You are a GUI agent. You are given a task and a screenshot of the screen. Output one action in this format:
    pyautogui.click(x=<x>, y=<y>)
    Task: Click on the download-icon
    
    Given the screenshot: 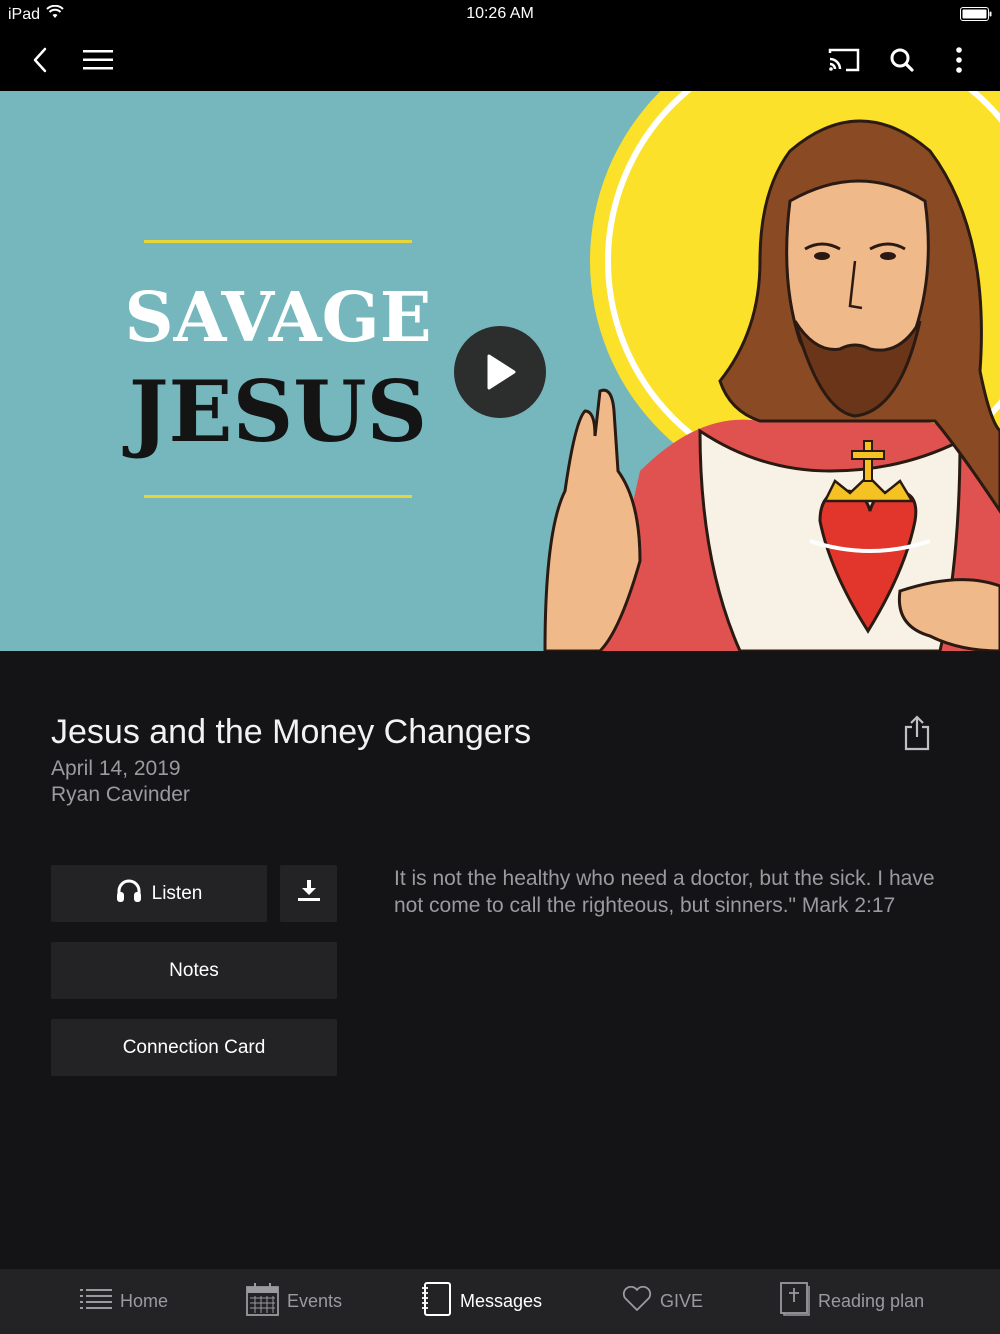 What is the action you would take?
    pyautogui.click(x=309, y=893)
    